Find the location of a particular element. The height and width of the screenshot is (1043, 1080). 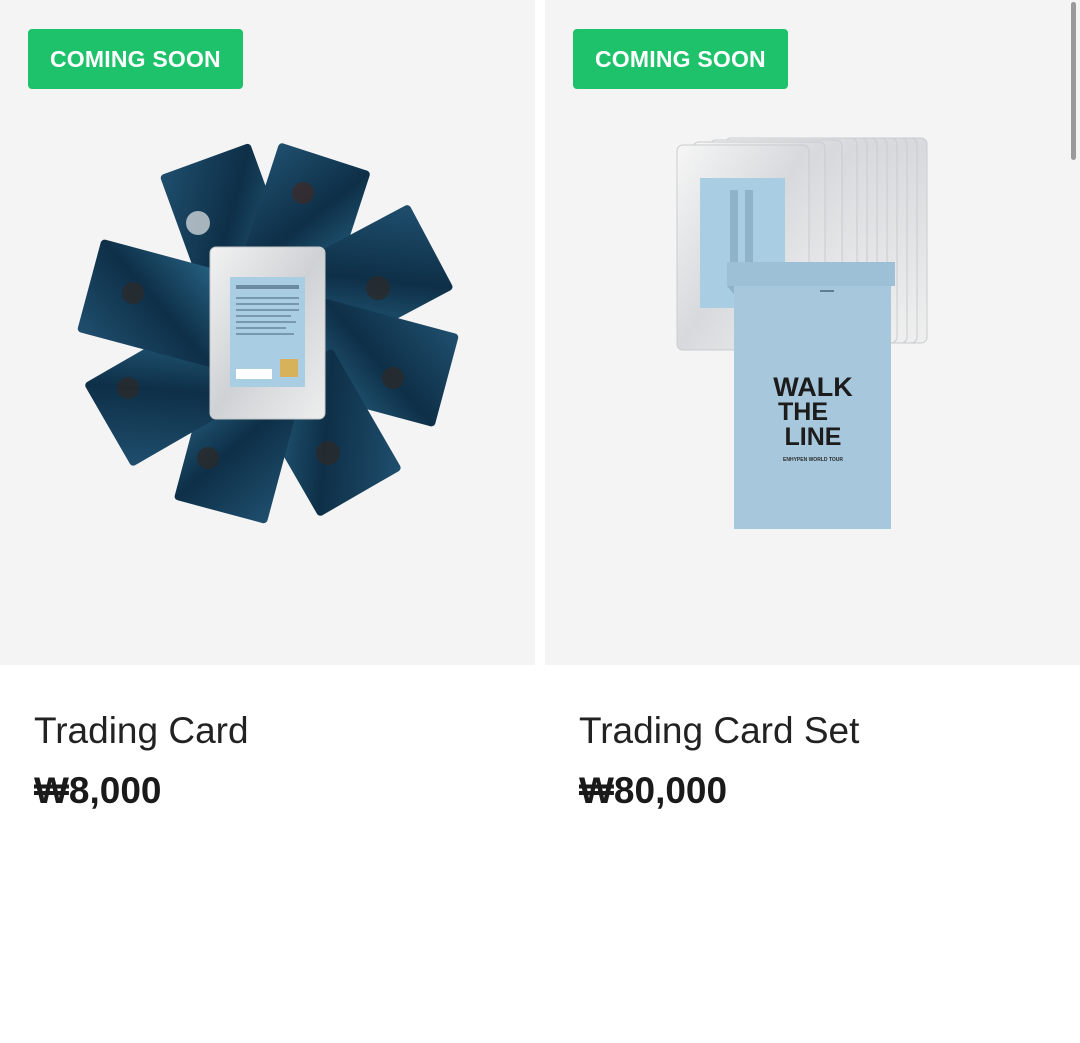

product-title: Trading Card is located at coordinates (141, 731).